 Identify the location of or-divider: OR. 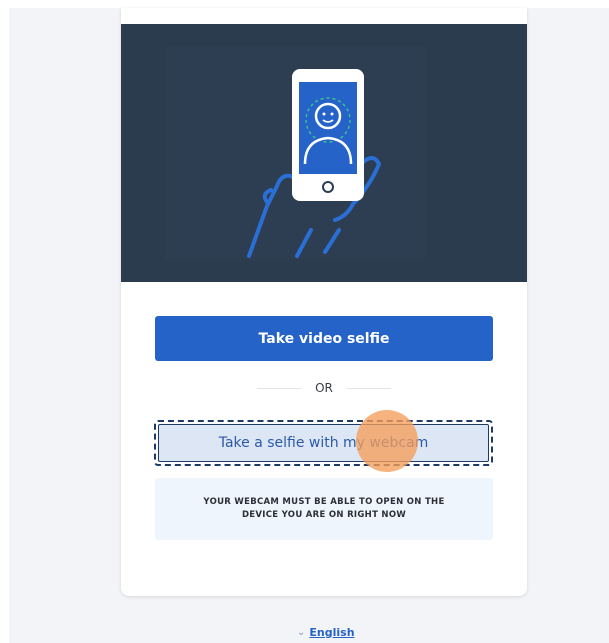
(324, 388).